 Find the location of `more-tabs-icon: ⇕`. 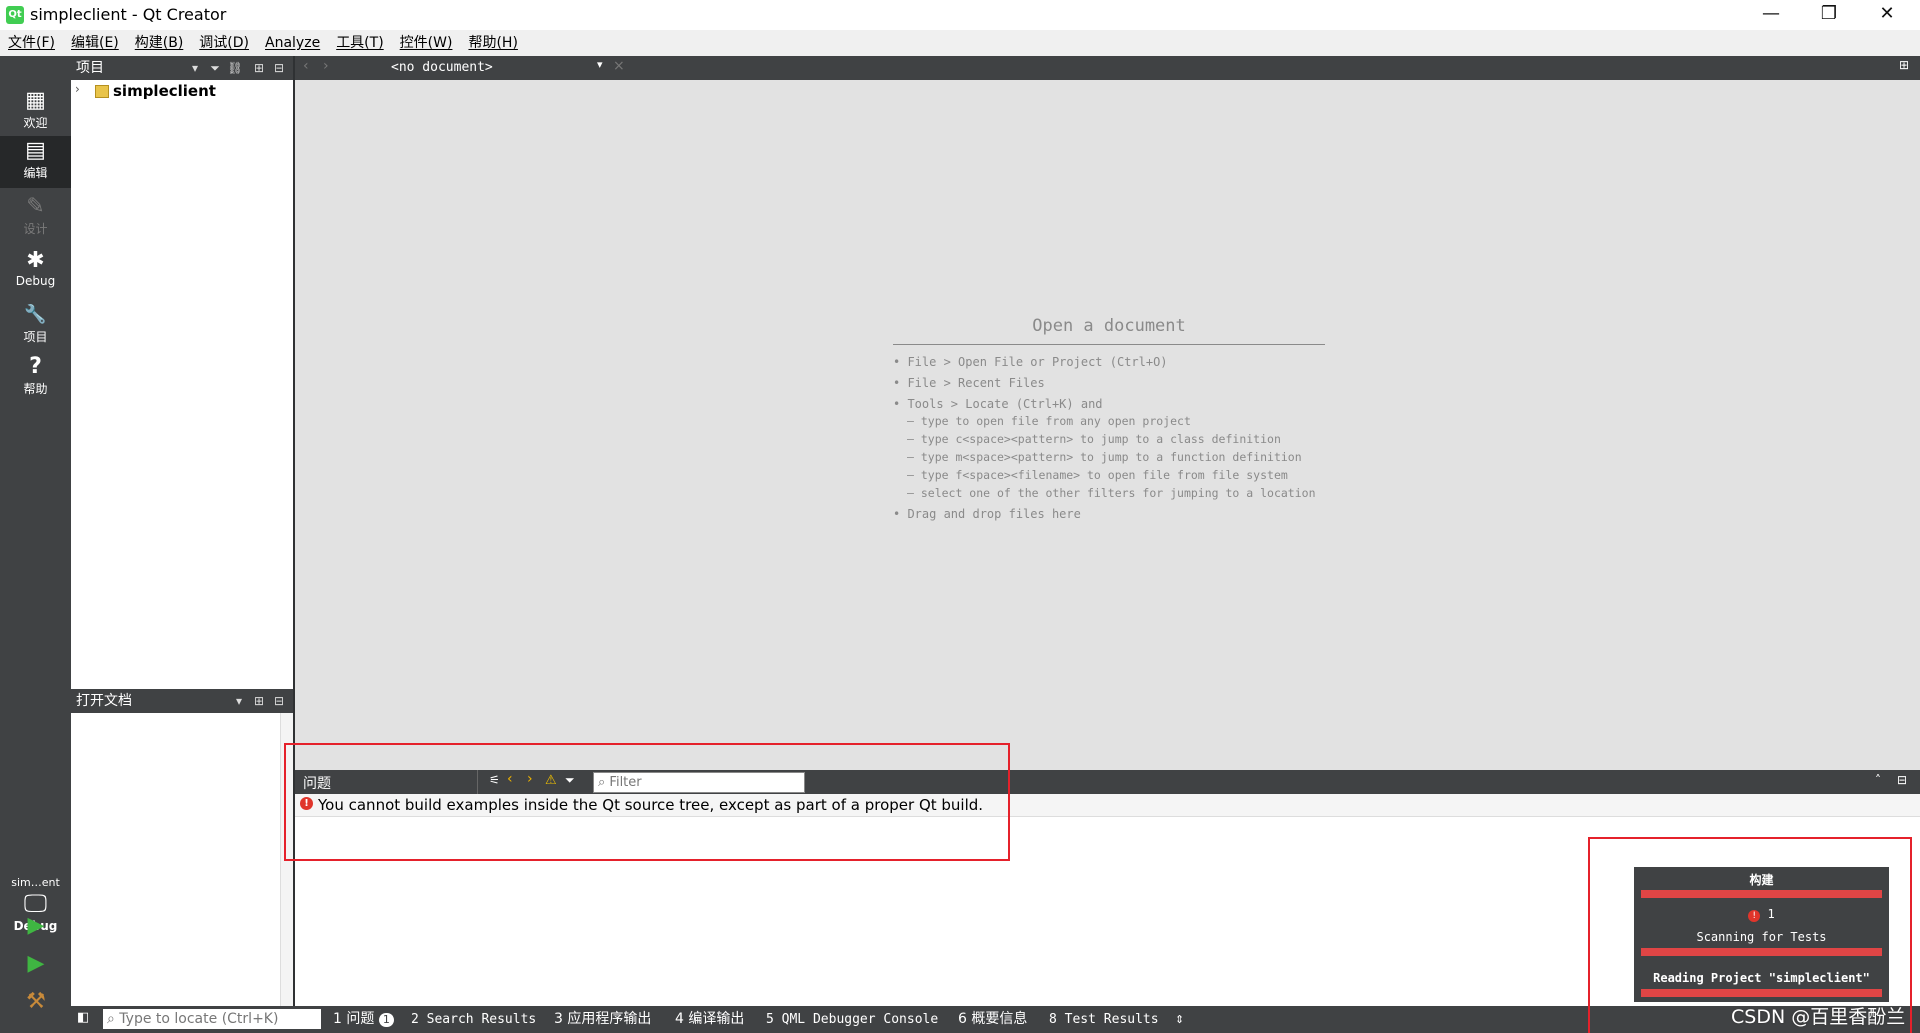

more-tabs-icon: ⇕ is located at coordinates (1179, 1019).